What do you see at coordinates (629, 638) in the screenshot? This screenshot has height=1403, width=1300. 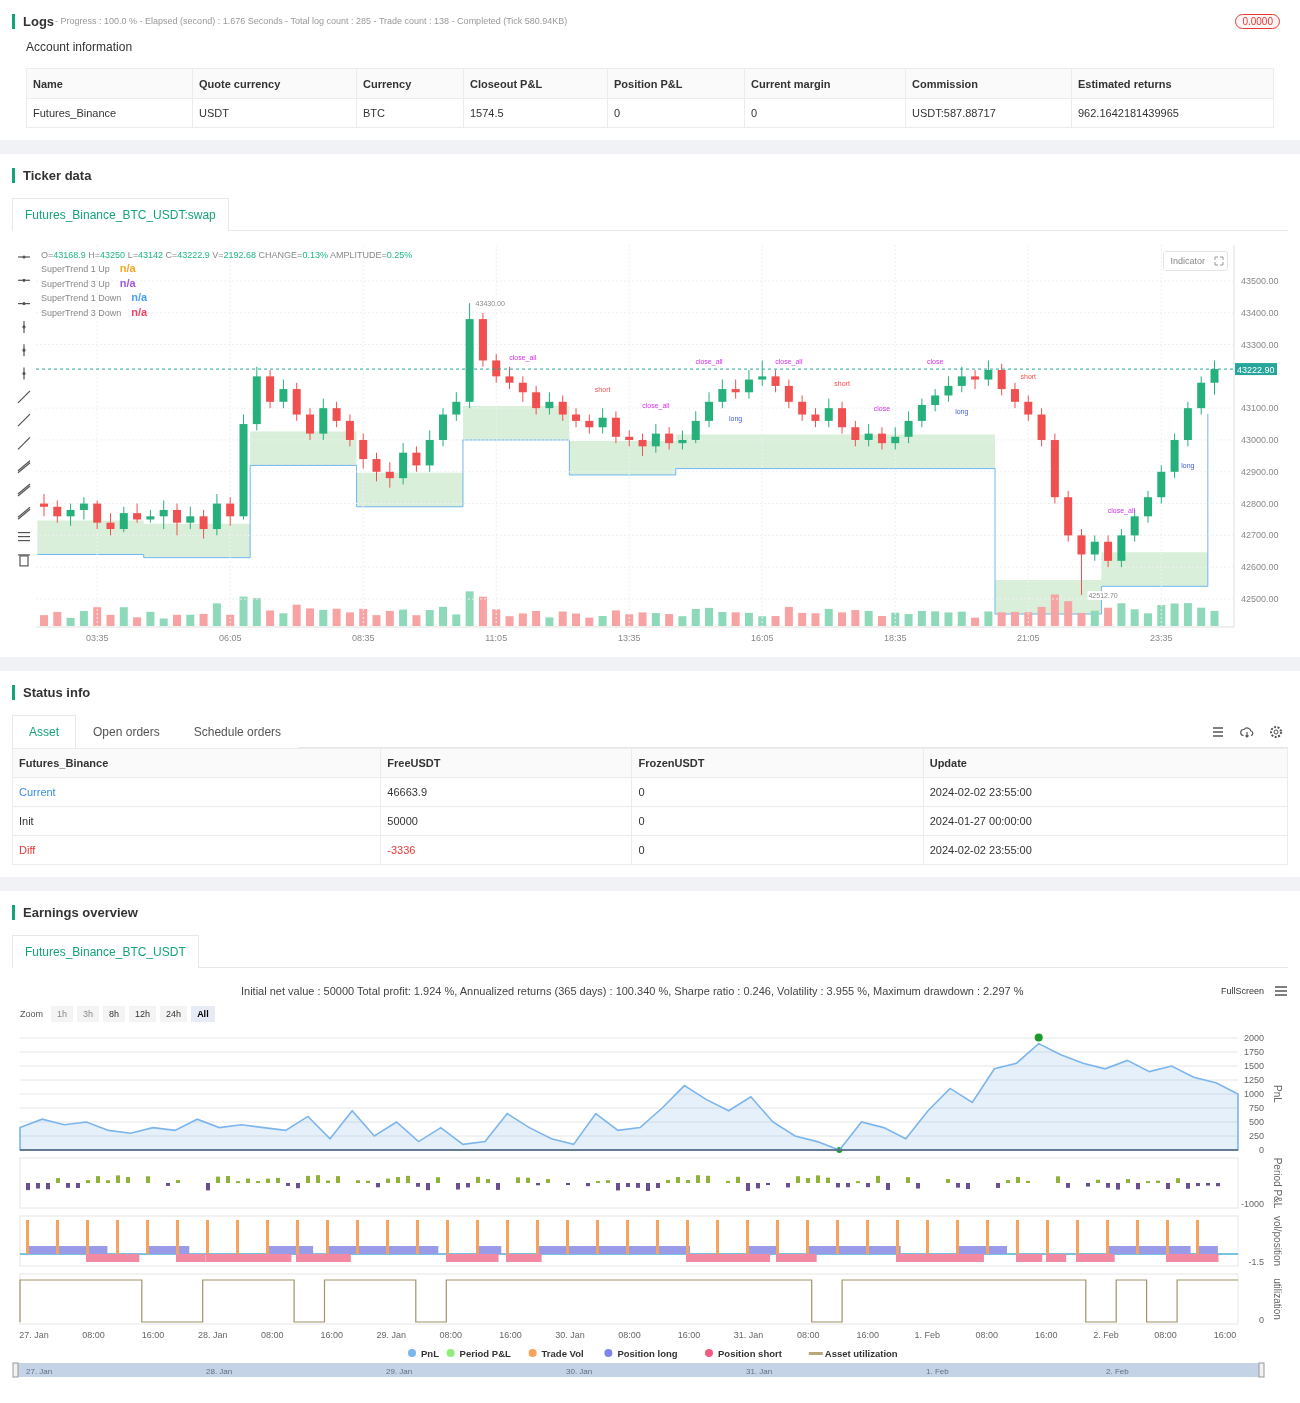 I see `axis-label: 13:35` at bounding box center [629, 638].